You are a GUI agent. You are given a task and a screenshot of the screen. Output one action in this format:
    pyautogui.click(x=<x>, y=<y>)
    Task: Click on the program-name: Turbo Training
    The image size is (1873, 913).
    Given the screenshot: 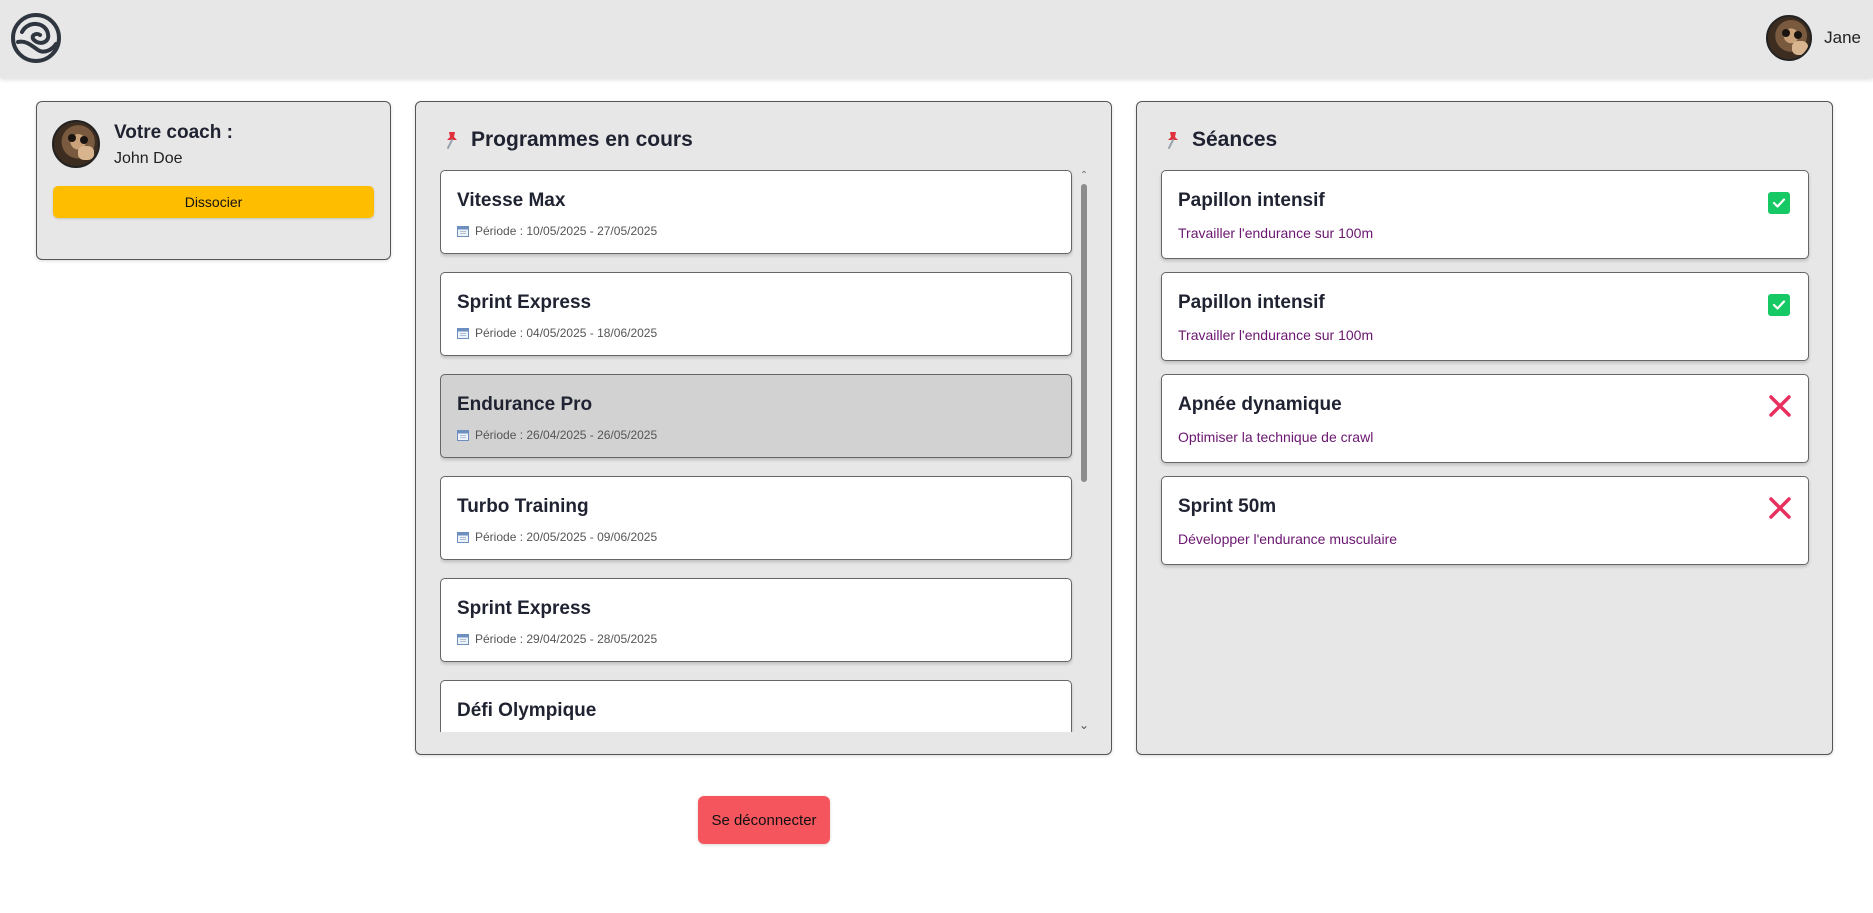 What is the action you would take?
    pyautogui.click(x=523, y=506)
    